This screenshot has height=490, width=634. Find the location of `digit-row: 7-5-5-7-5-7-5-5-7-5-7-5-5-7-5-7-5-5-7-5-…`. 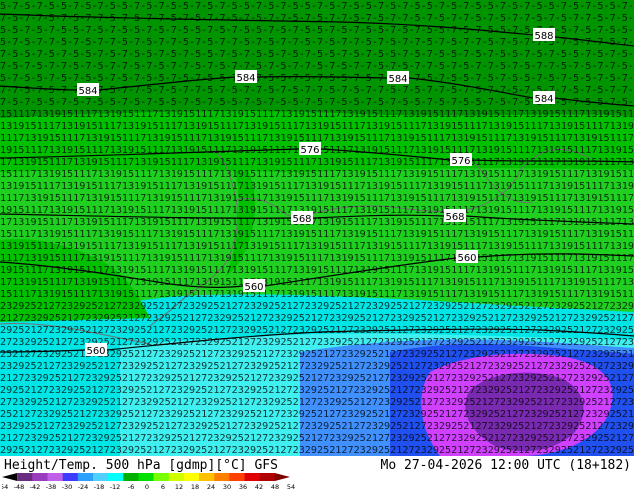

digit-row: 7-5-5-7-5-7-5-5-7-5-7-5-5-7-5-7-5-5-7-5-… is located at coordinates (317, 54).